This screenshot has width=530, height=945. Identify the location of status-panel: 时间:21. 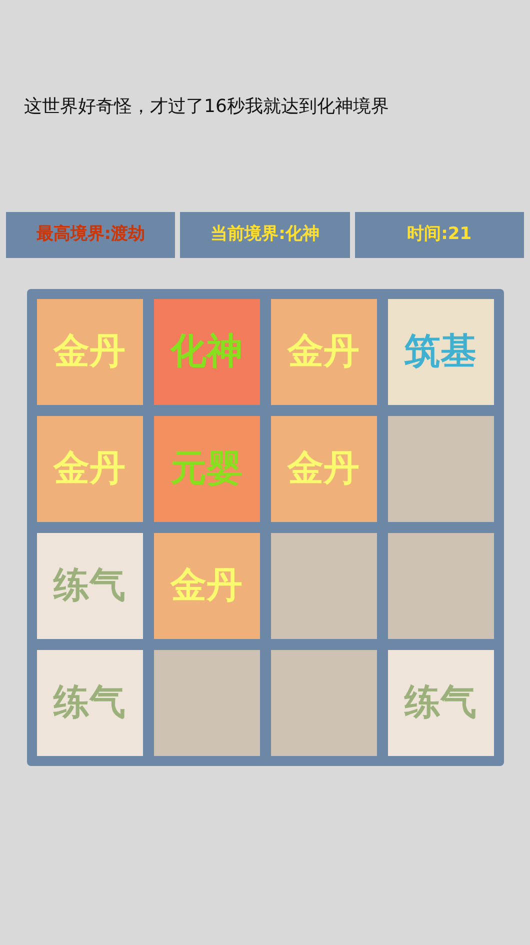
(439, 235).